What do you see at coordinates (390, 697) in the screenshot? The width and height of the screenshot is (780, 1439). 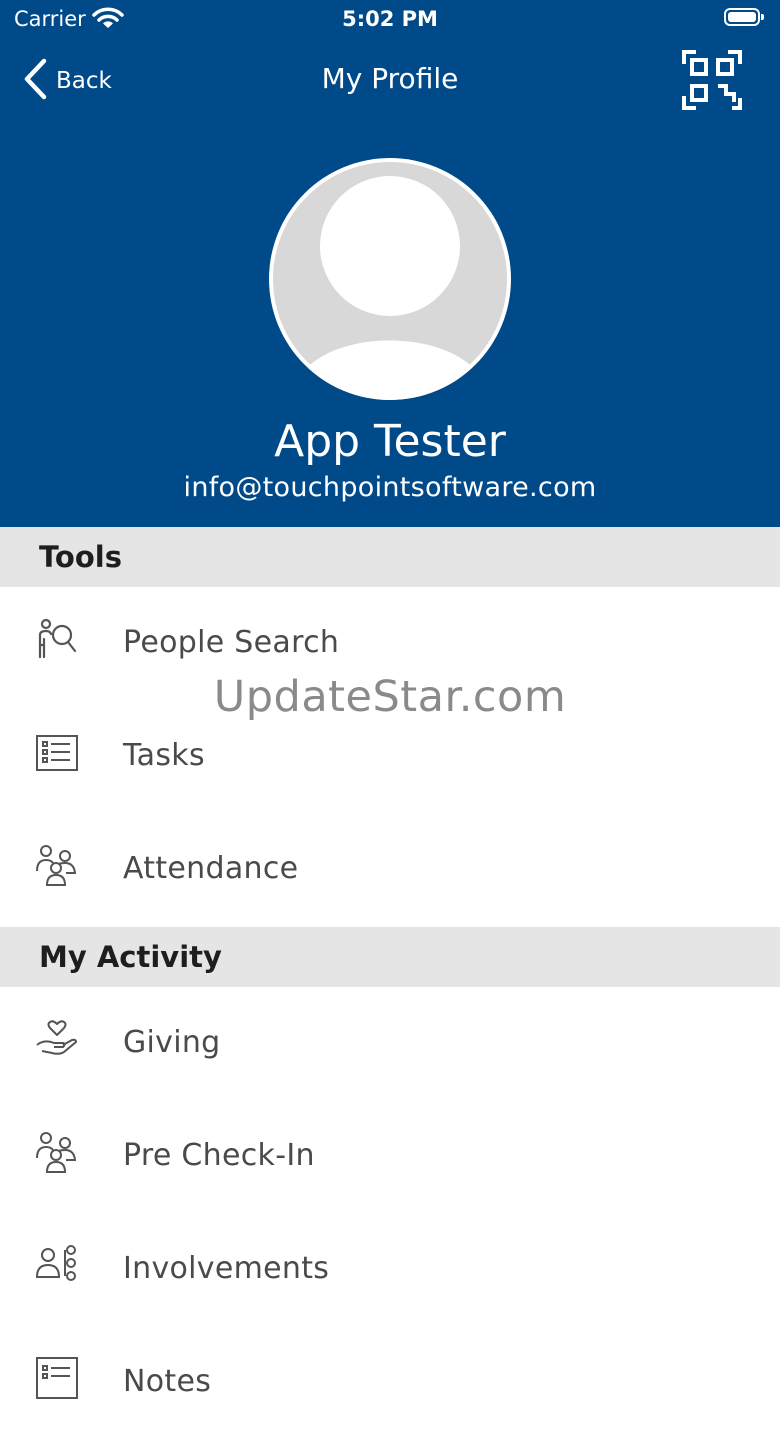 I see `watermark: UpdateStar.com` at bounding box center [390, 697].